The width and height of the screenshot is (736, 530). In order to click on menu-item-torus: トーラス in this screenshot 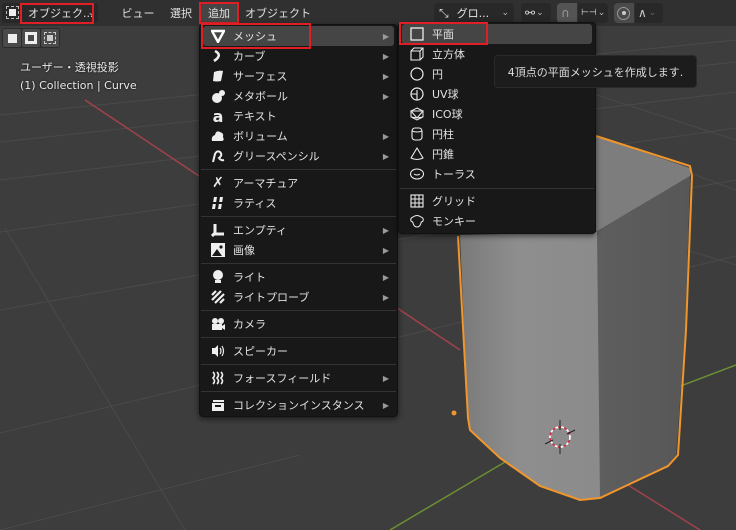, I will do `click(497, 174)`.